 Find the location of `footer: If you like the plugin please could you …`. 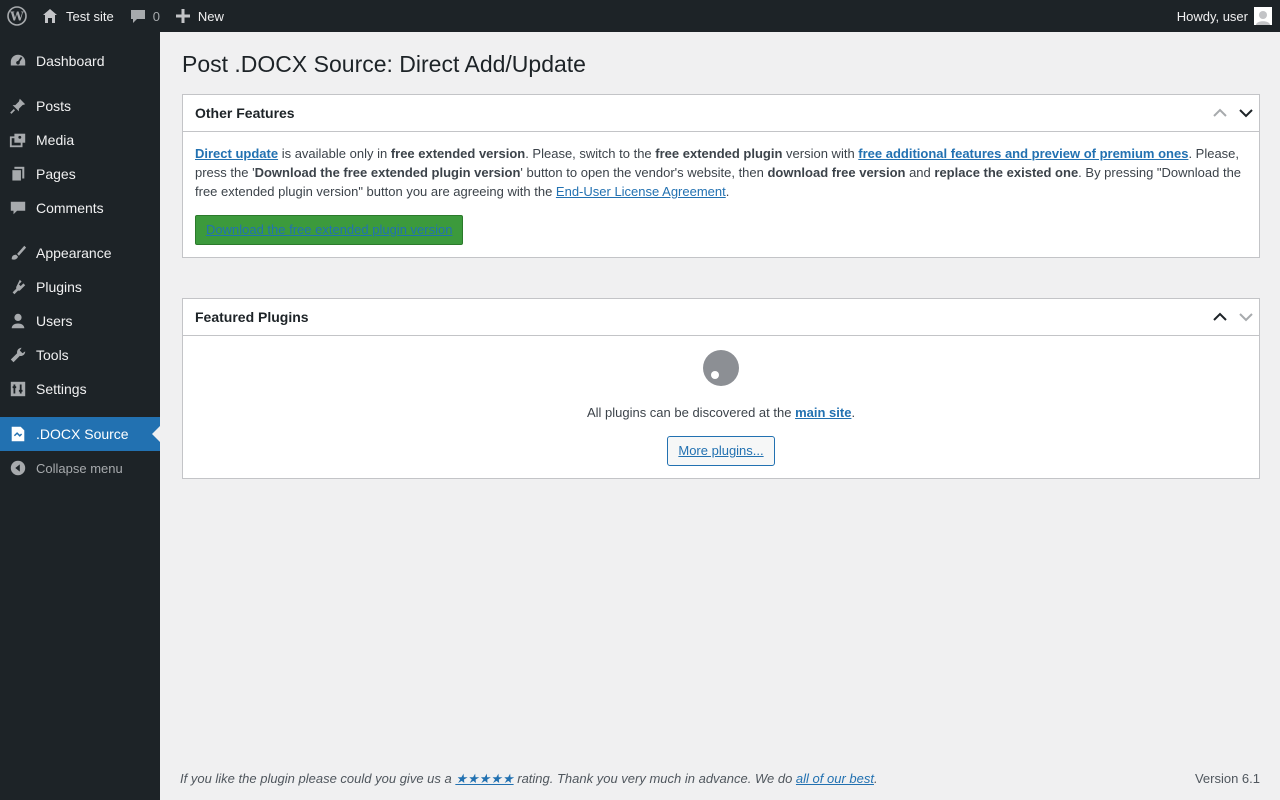

footer: If you like the plugin please could you … is located at coordinates (720, 779).